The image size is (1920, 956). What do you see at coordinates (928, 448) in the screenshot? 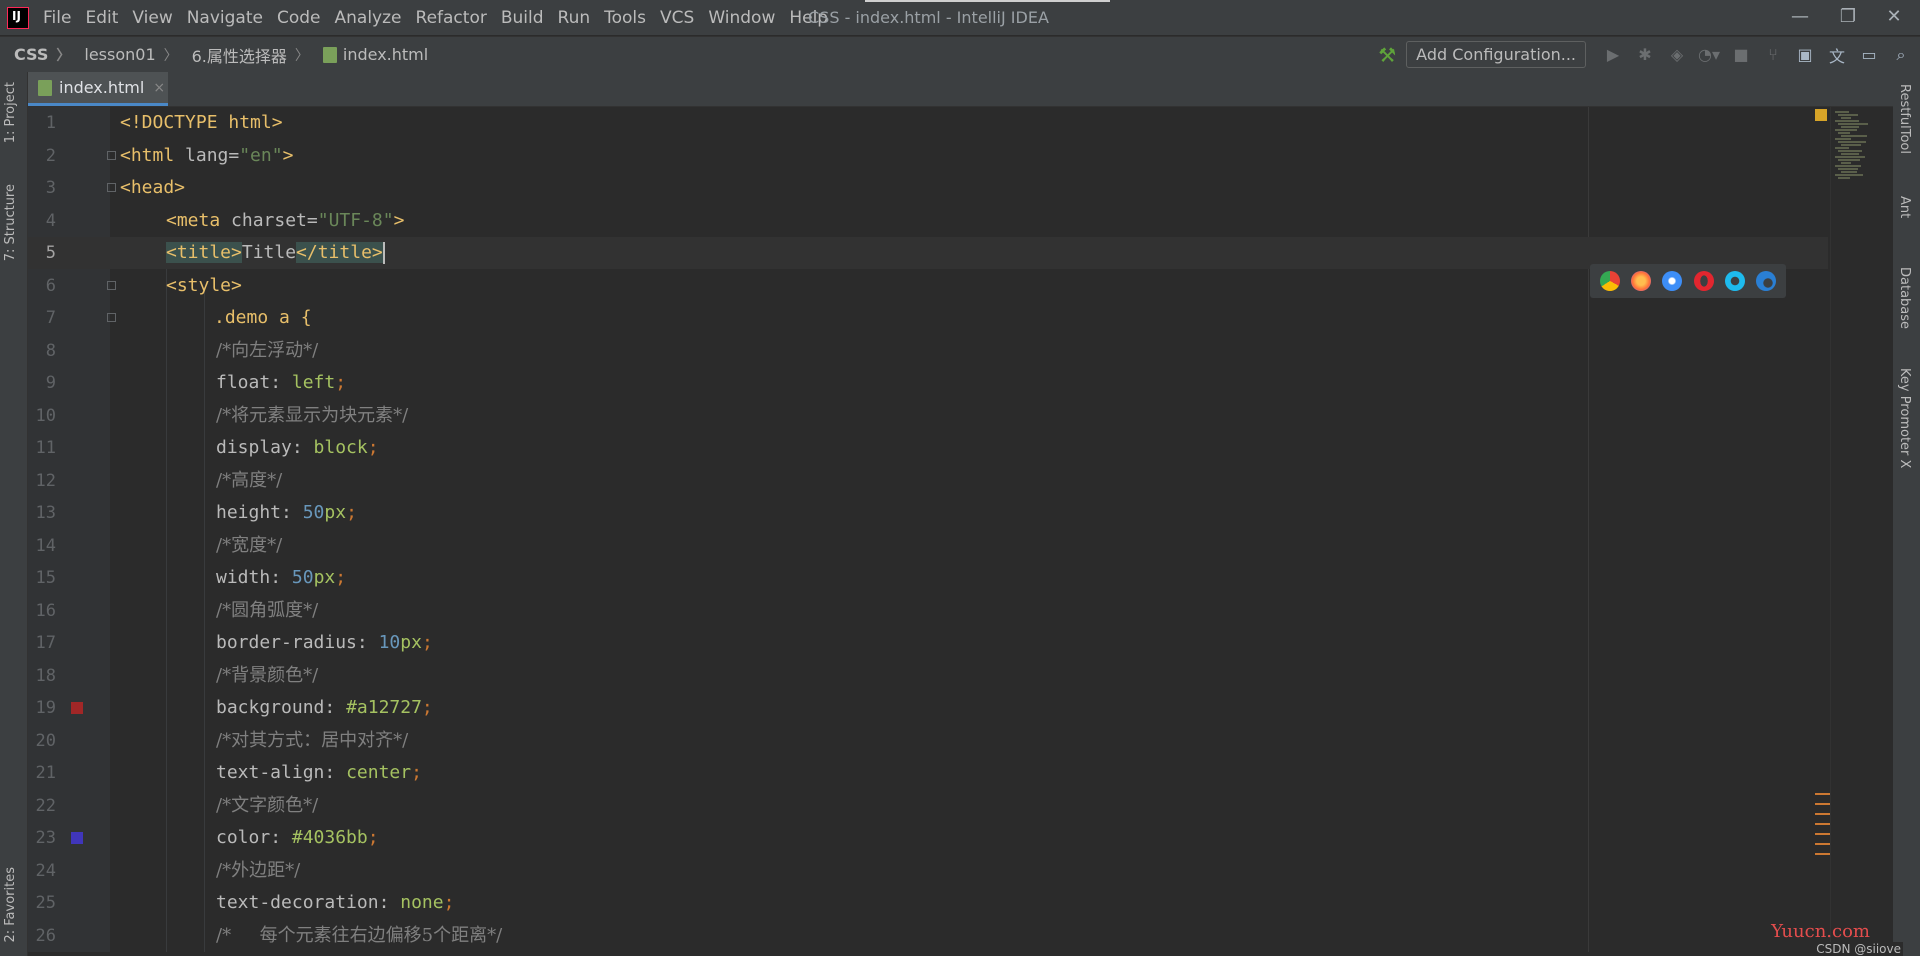
I see `code-line: 11 display: block;` at bounding box center [928, 448].